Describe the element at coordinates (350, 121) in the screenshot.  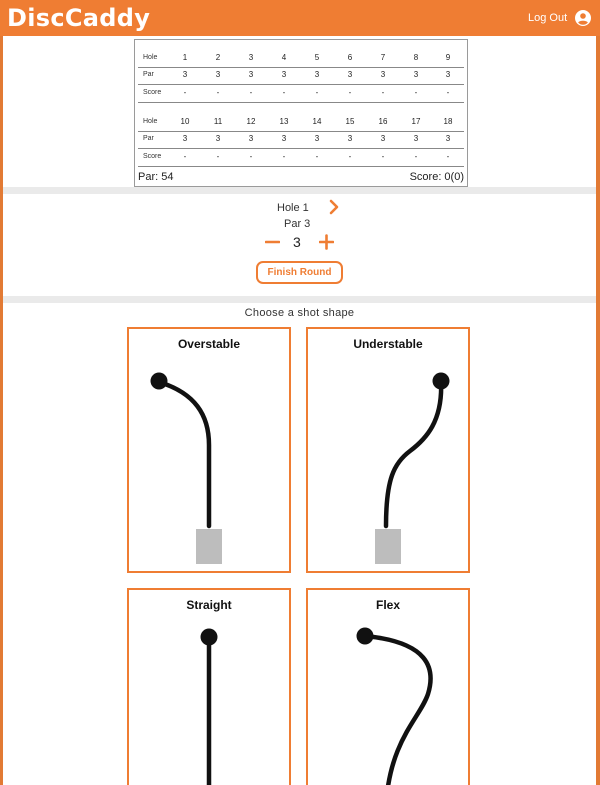
I see `scorecard-cell: 15` at that location.